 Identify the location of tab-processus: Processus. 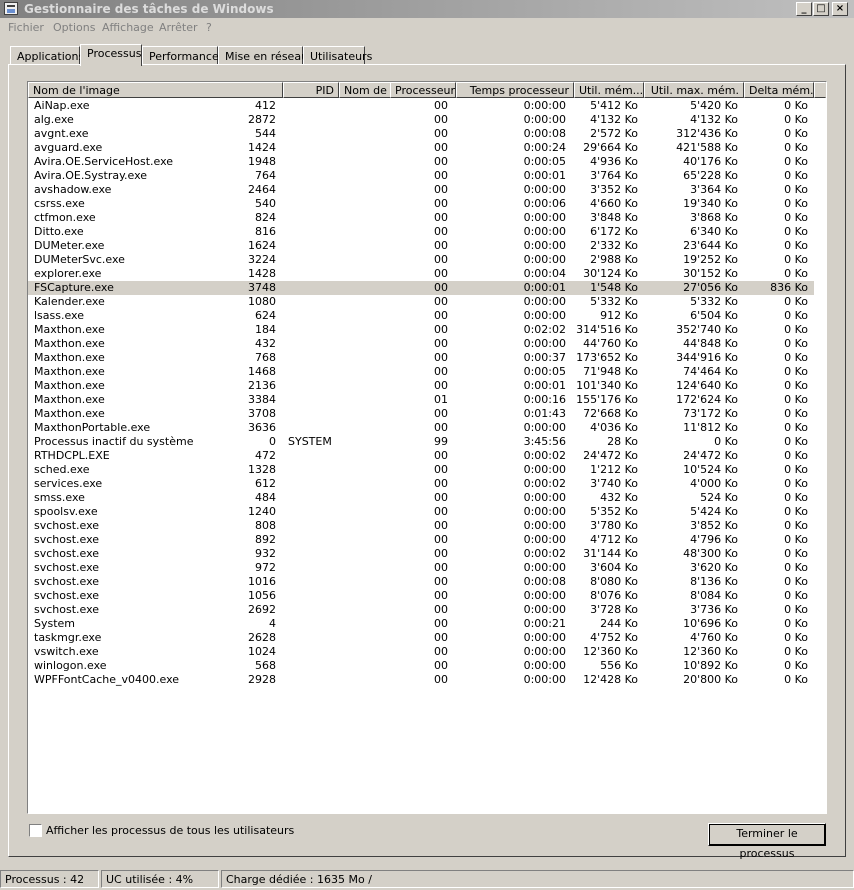
(111, 55).